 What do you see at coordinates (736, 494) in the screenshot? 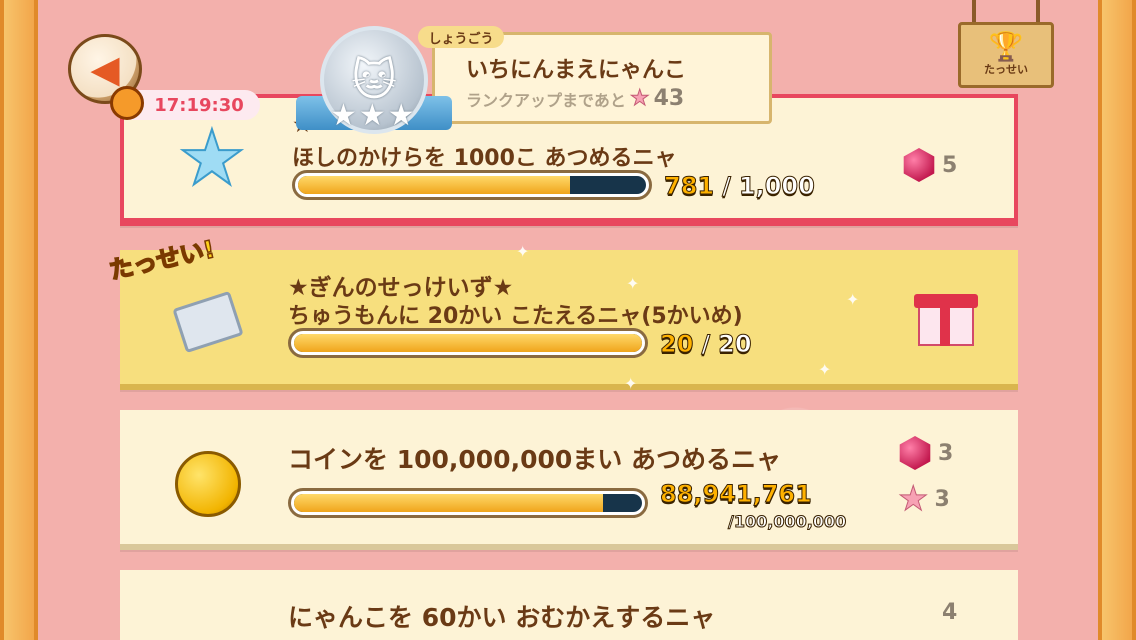
I see `progress-current: 88,941,761` at bounding box center [736, 494].